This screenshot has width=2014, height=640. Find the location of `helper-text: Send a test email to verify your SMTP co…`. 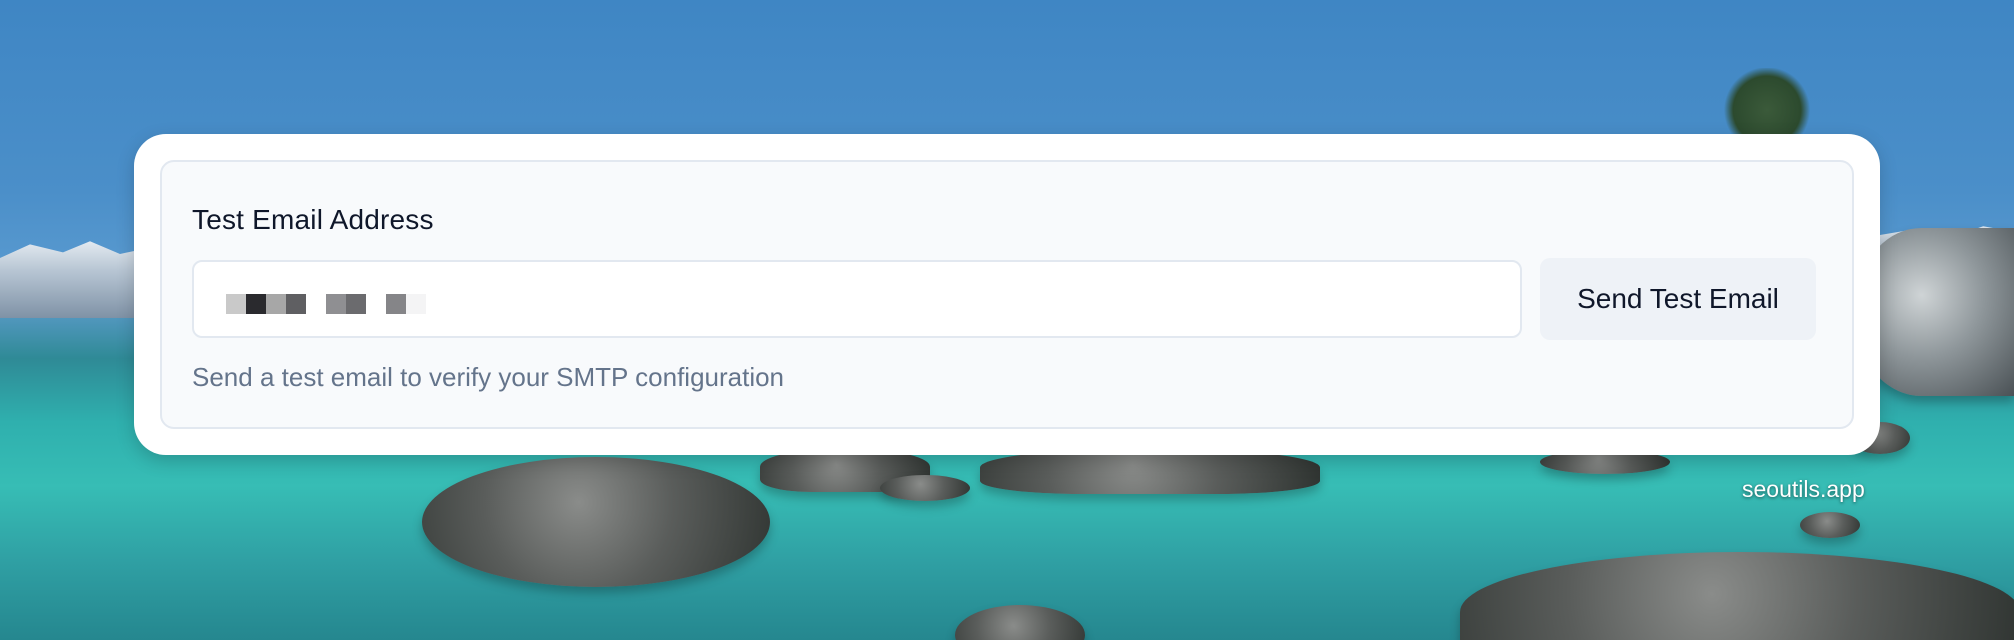

helper-text: Send a test email to verify your SMTP co… is located at coordinates (488, 377).